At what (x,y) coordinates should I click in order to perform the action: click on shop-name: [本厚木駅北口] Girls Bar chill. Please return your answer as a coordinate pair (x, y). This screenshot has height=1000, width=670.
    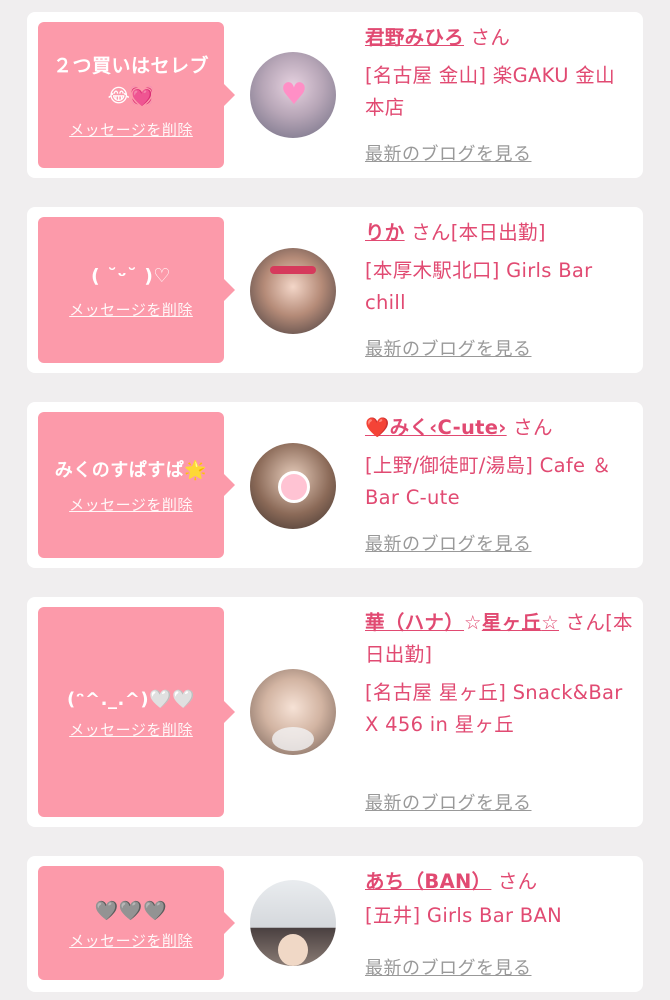
    Looking at the image, I should click on (479, 286).